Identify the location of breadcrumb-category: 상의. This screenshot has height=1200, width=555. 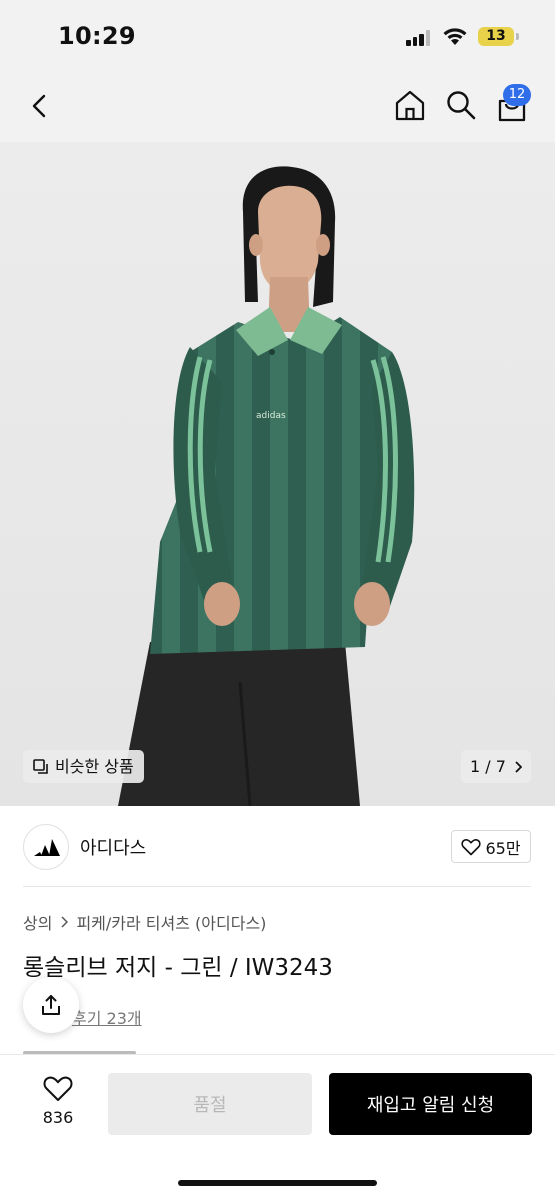
(37, 922).